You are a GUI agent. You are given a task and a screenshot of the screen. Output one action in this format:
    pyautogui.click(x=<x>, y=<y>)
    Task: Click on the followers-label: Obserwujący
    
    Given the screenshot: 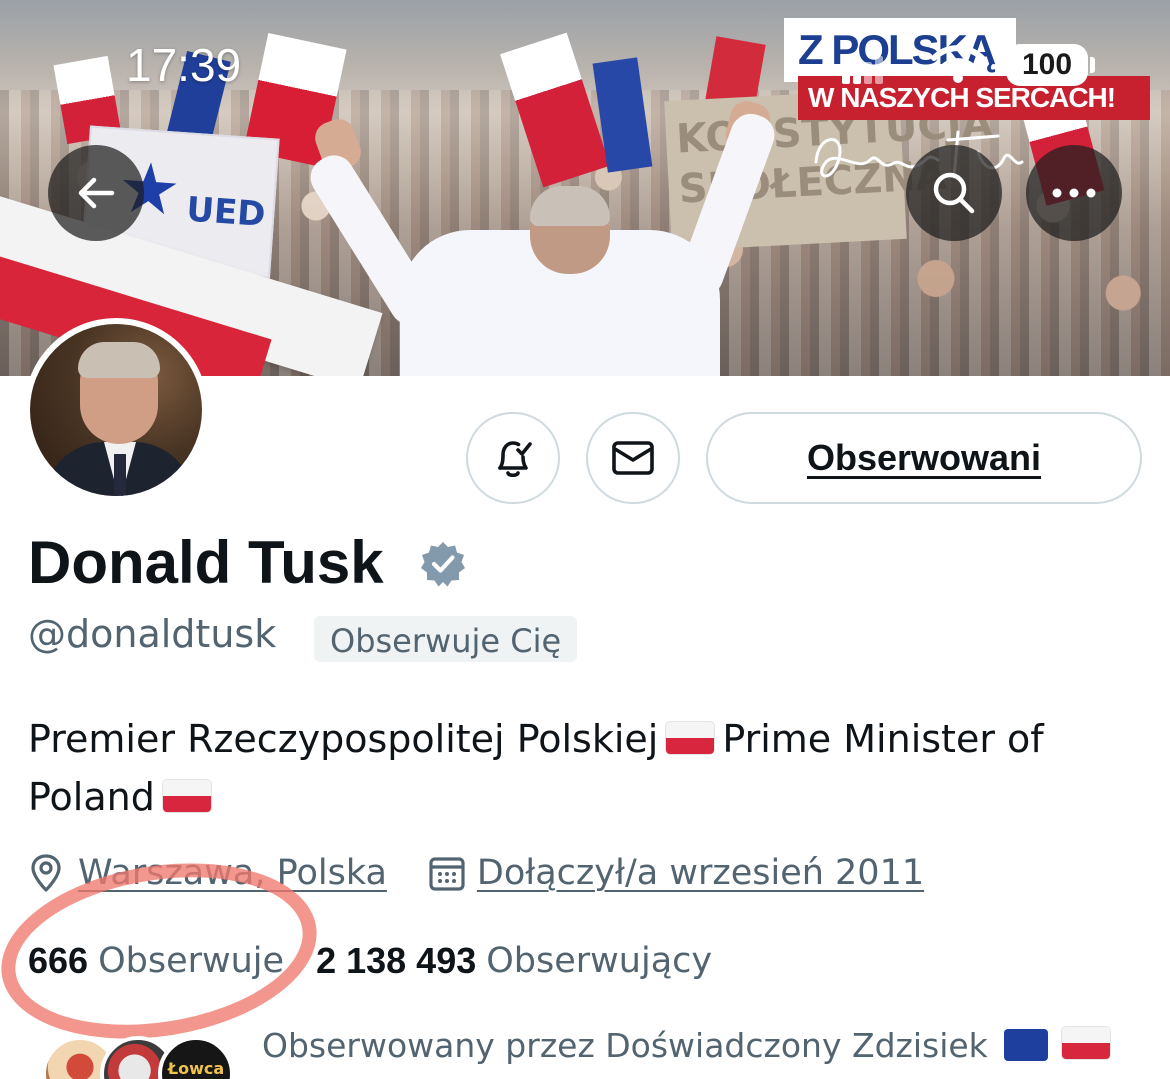 What is the action you would take?
    pyautogui.click(x=599, y=961)
    